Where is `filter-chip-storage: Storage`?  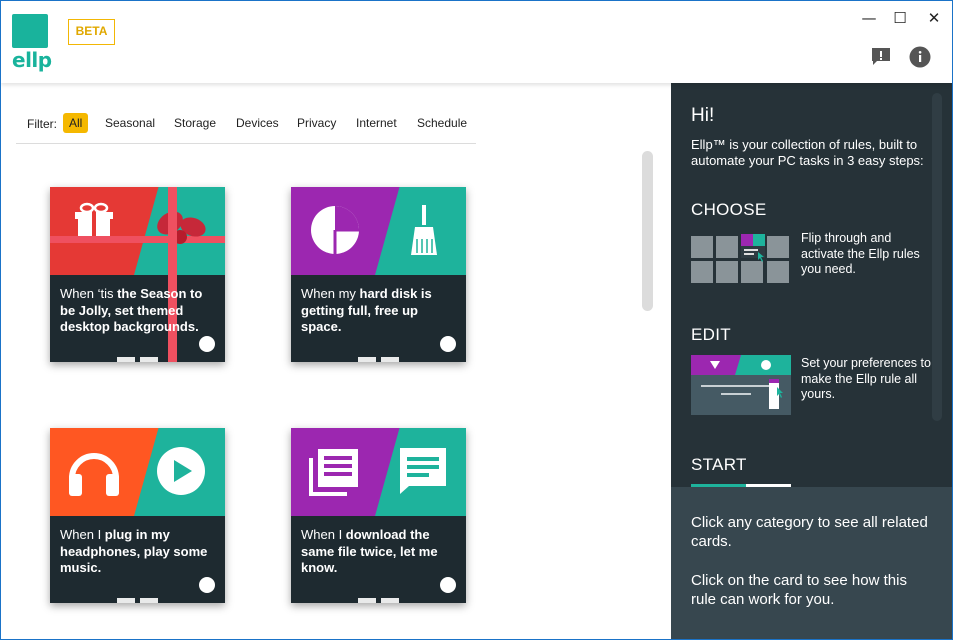
filter-chip-storage: Storage is located at coordinates (195, 123).